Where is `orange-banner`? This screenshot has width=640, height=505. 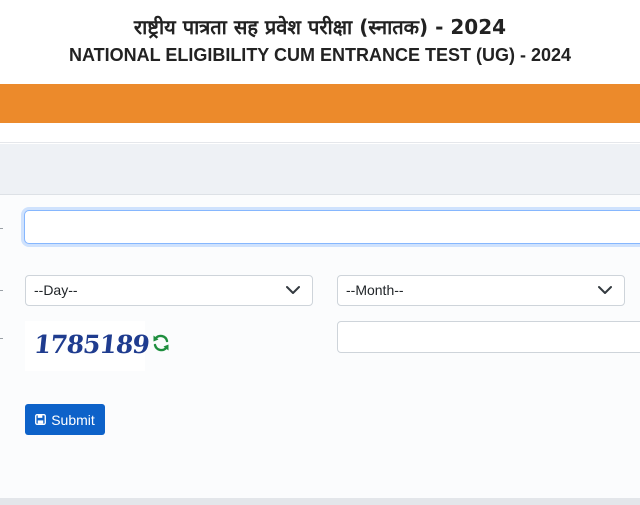
orange-banner is located at coordinates (320, 103).